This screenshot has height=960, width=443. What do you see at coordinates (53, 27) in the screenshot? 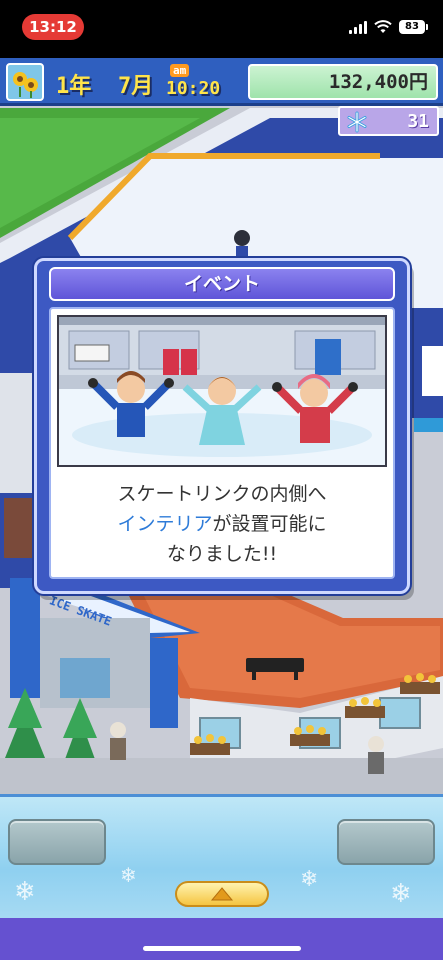
I see `status-time: 13:12` at bounding box center [53, 27].